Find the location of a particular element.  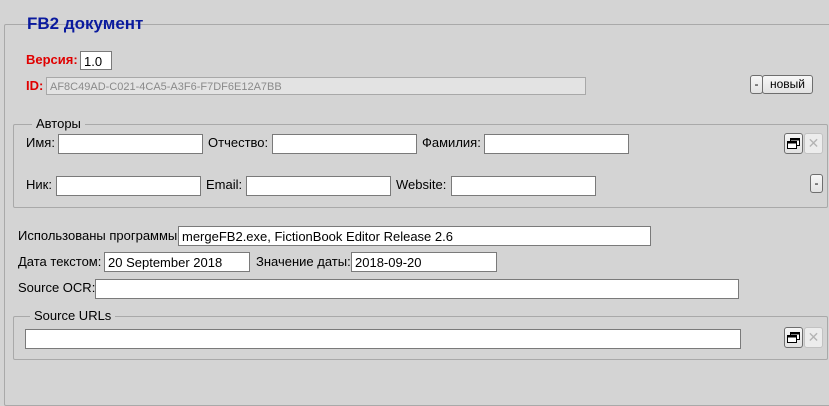

new-id-button: новый is located at coordinates (787, 84).